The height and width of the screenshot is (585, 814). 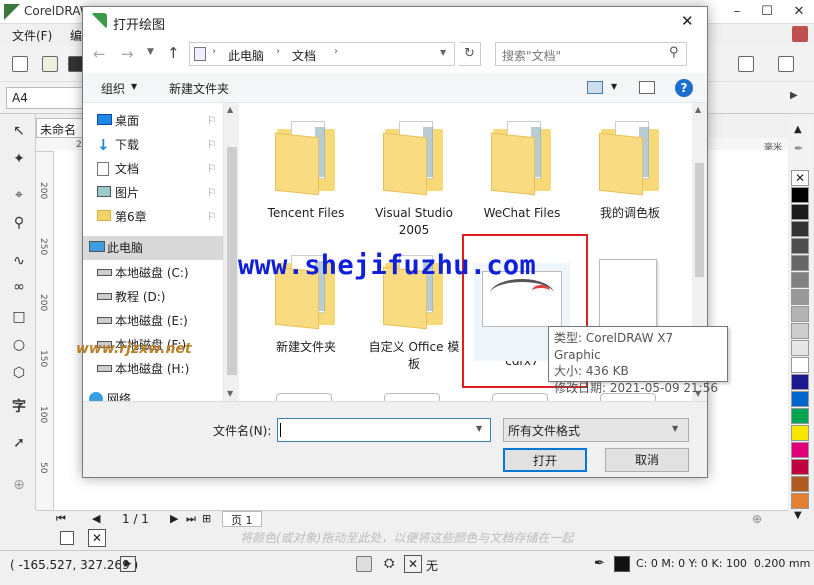 I want to click on file-item: WeChat Files, so click(x=522, y=171).